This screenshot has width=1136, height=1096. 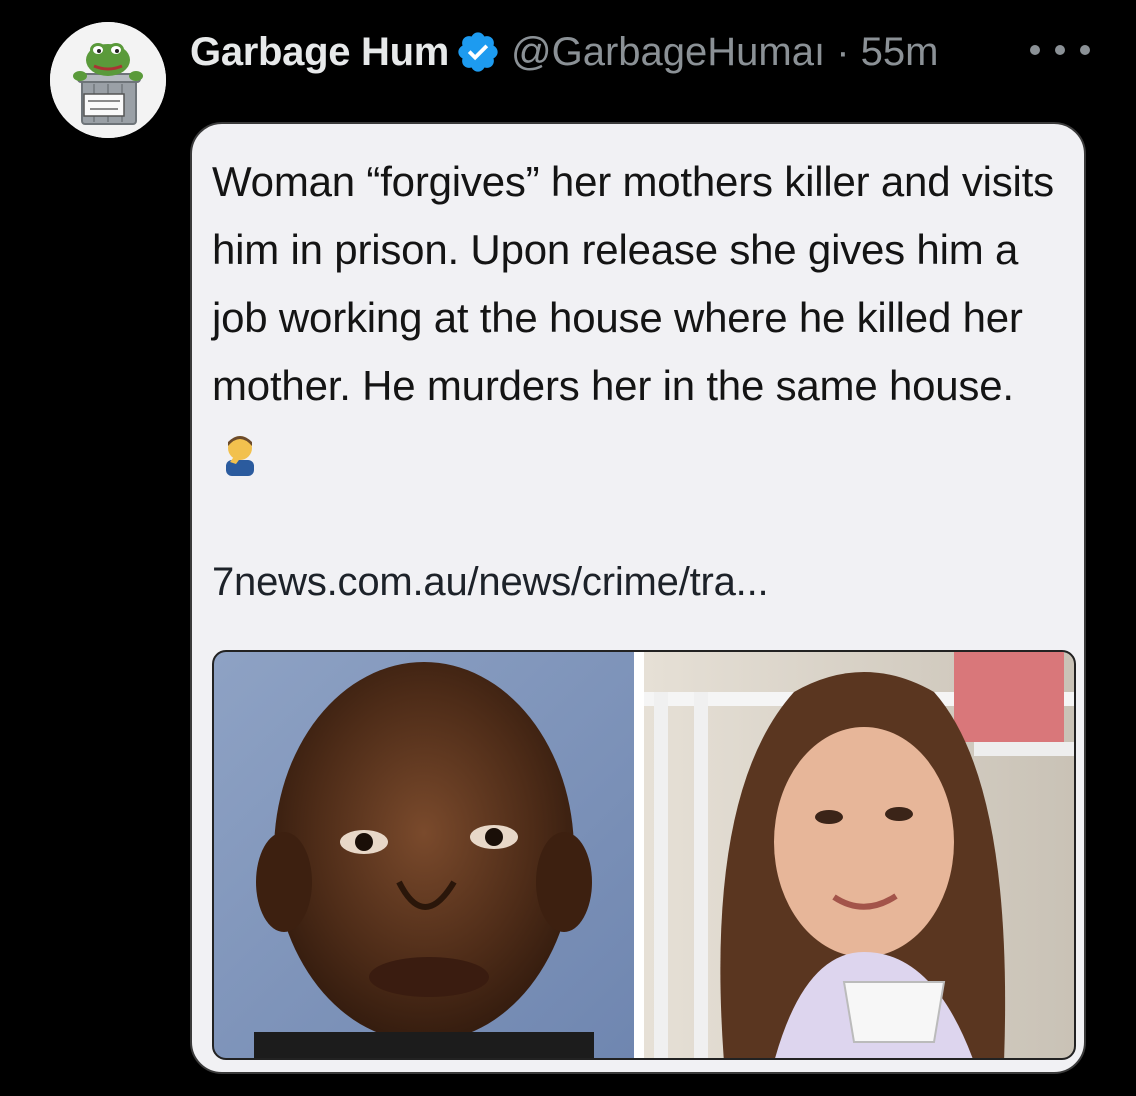 I want to click on avatar, so click(x=108, y=80).